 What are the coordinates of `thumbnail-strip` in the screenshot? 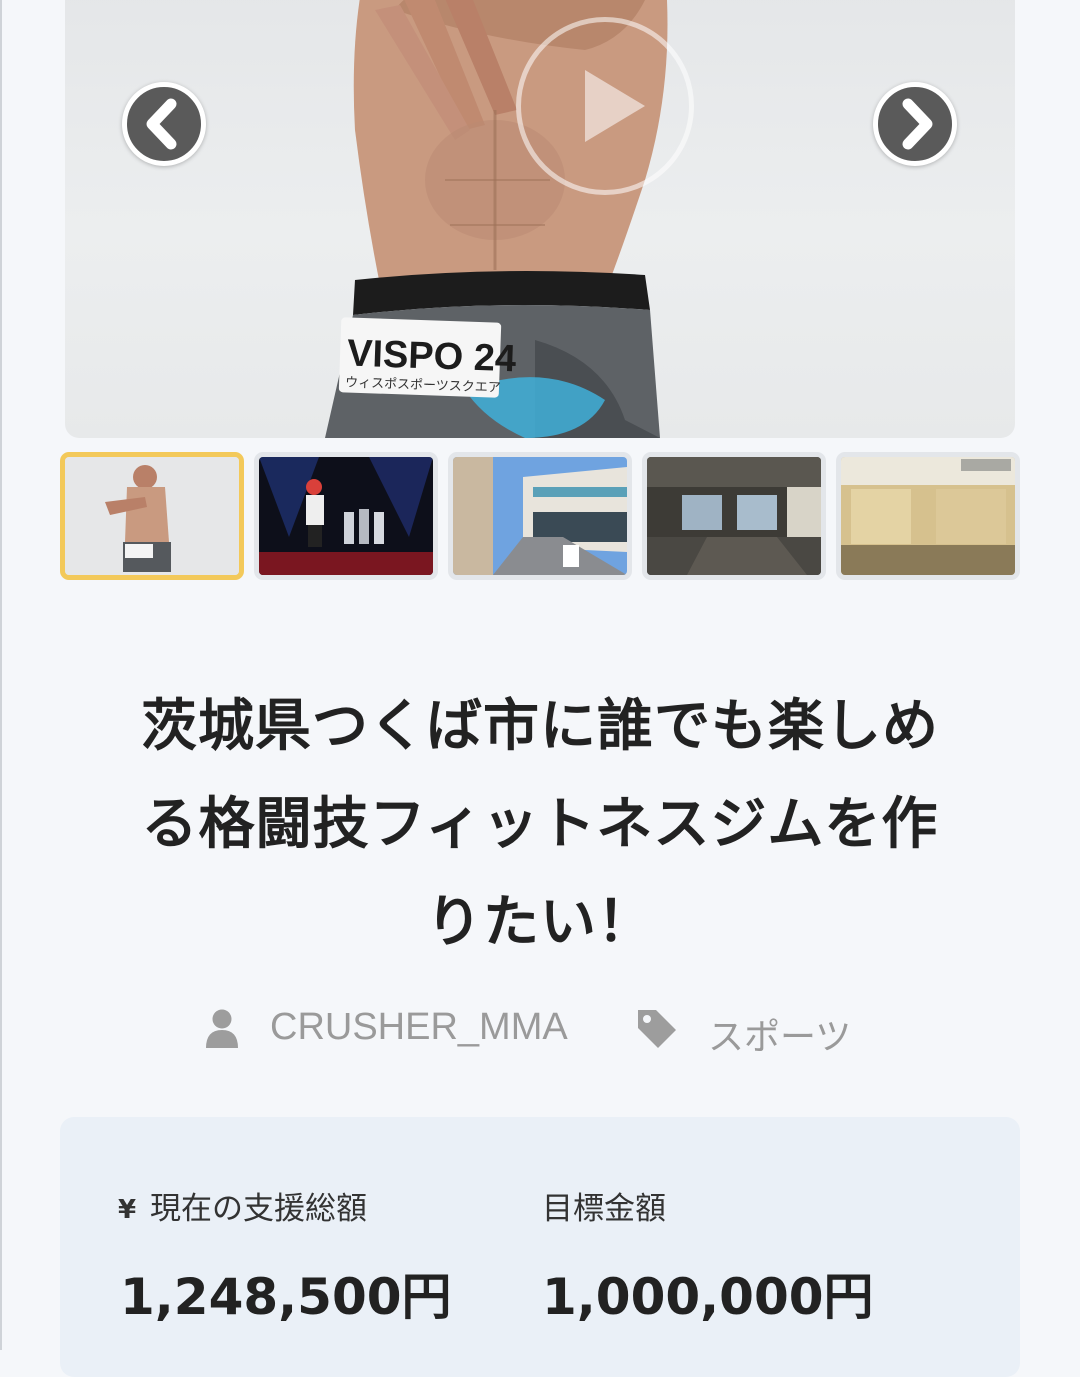 It's located at (541, 517).